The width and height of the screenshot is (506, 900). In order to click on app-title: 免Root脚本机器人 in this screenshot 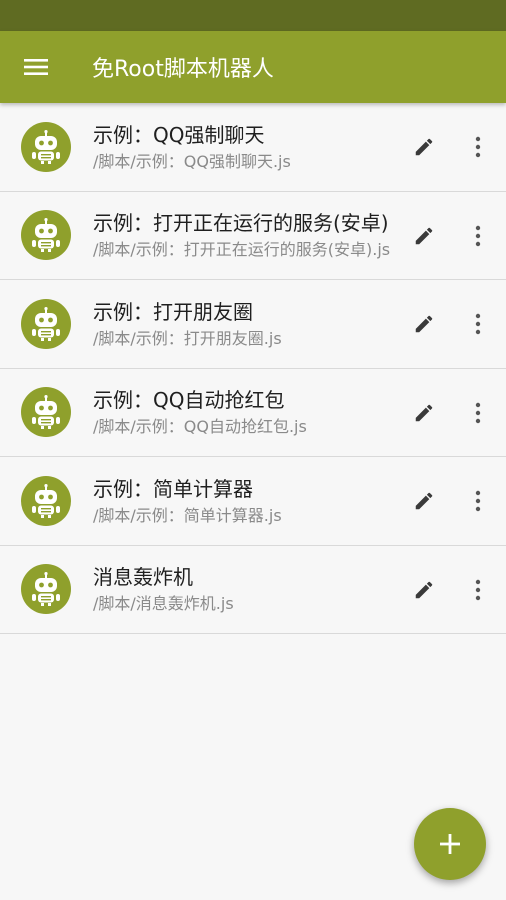, I will do `click(183, 69)`.